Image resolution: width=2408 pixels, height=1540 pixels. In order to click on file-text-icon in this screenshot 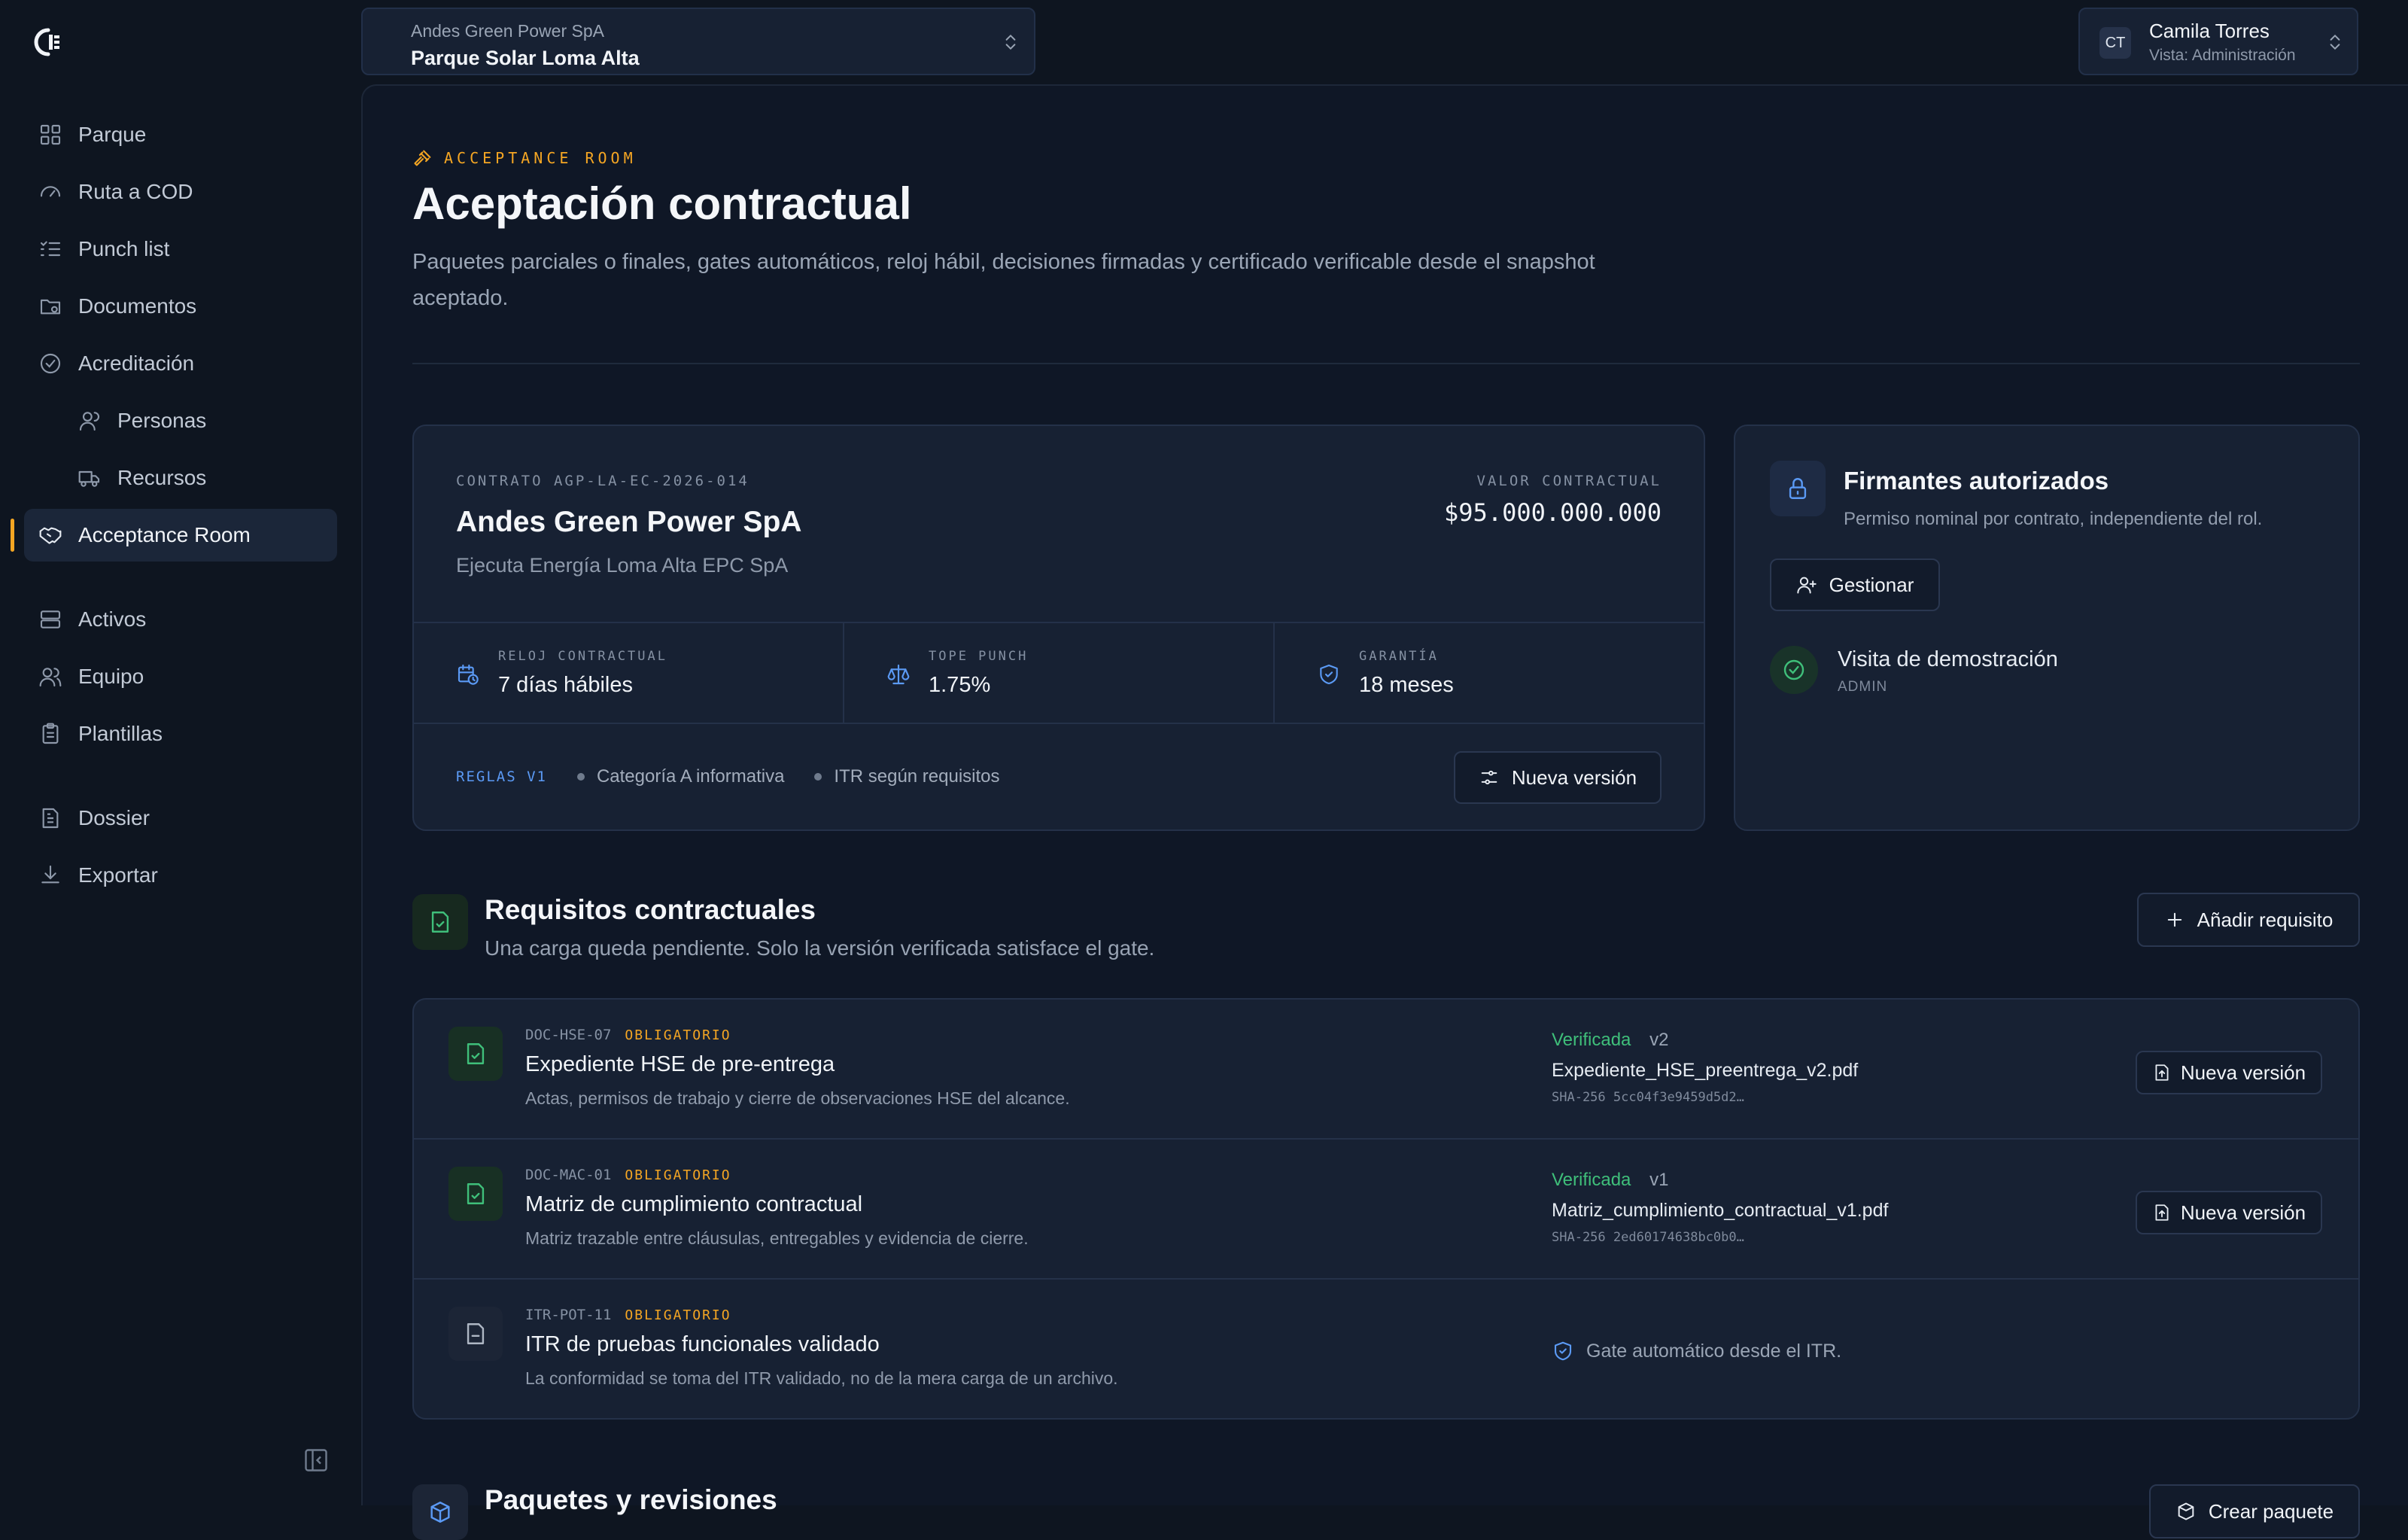, I will do `click(50, 818)`.